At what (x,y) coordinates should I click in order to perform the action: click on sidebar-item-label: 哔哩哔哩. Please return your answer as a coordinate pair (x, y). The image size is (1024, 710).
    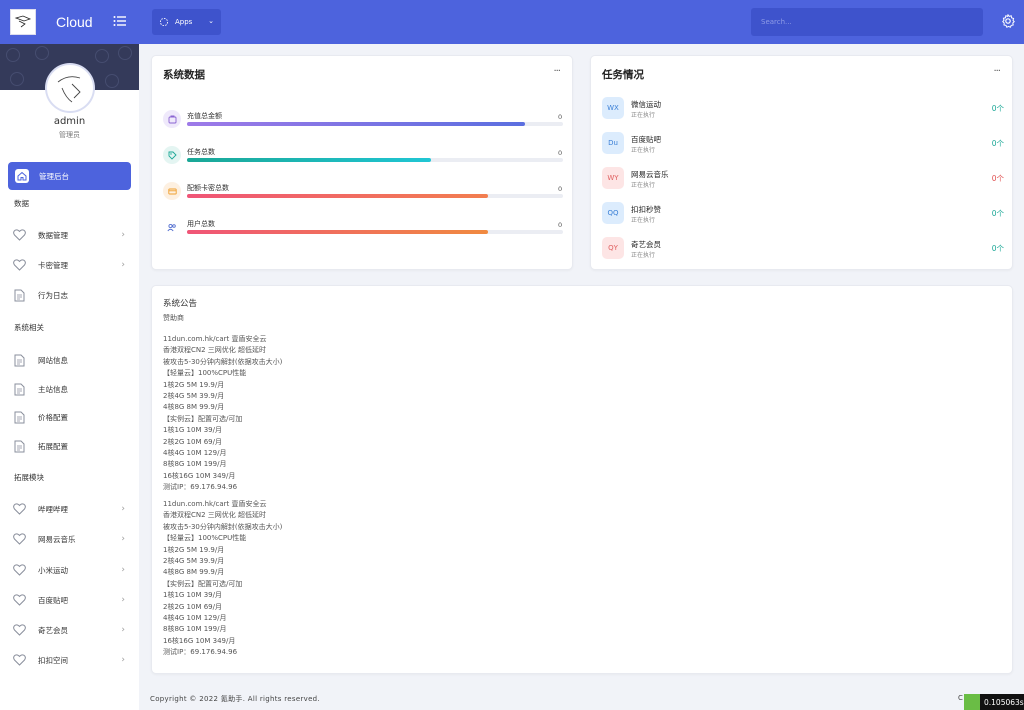
    Looking at the image, I should click on (53, 509).